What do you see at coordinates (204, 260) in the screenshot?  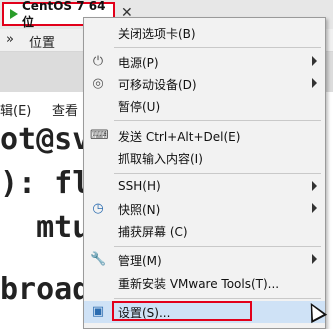 I see `menu-item-manage: 🔧 管理(M)` at bounding box center [204, 260].